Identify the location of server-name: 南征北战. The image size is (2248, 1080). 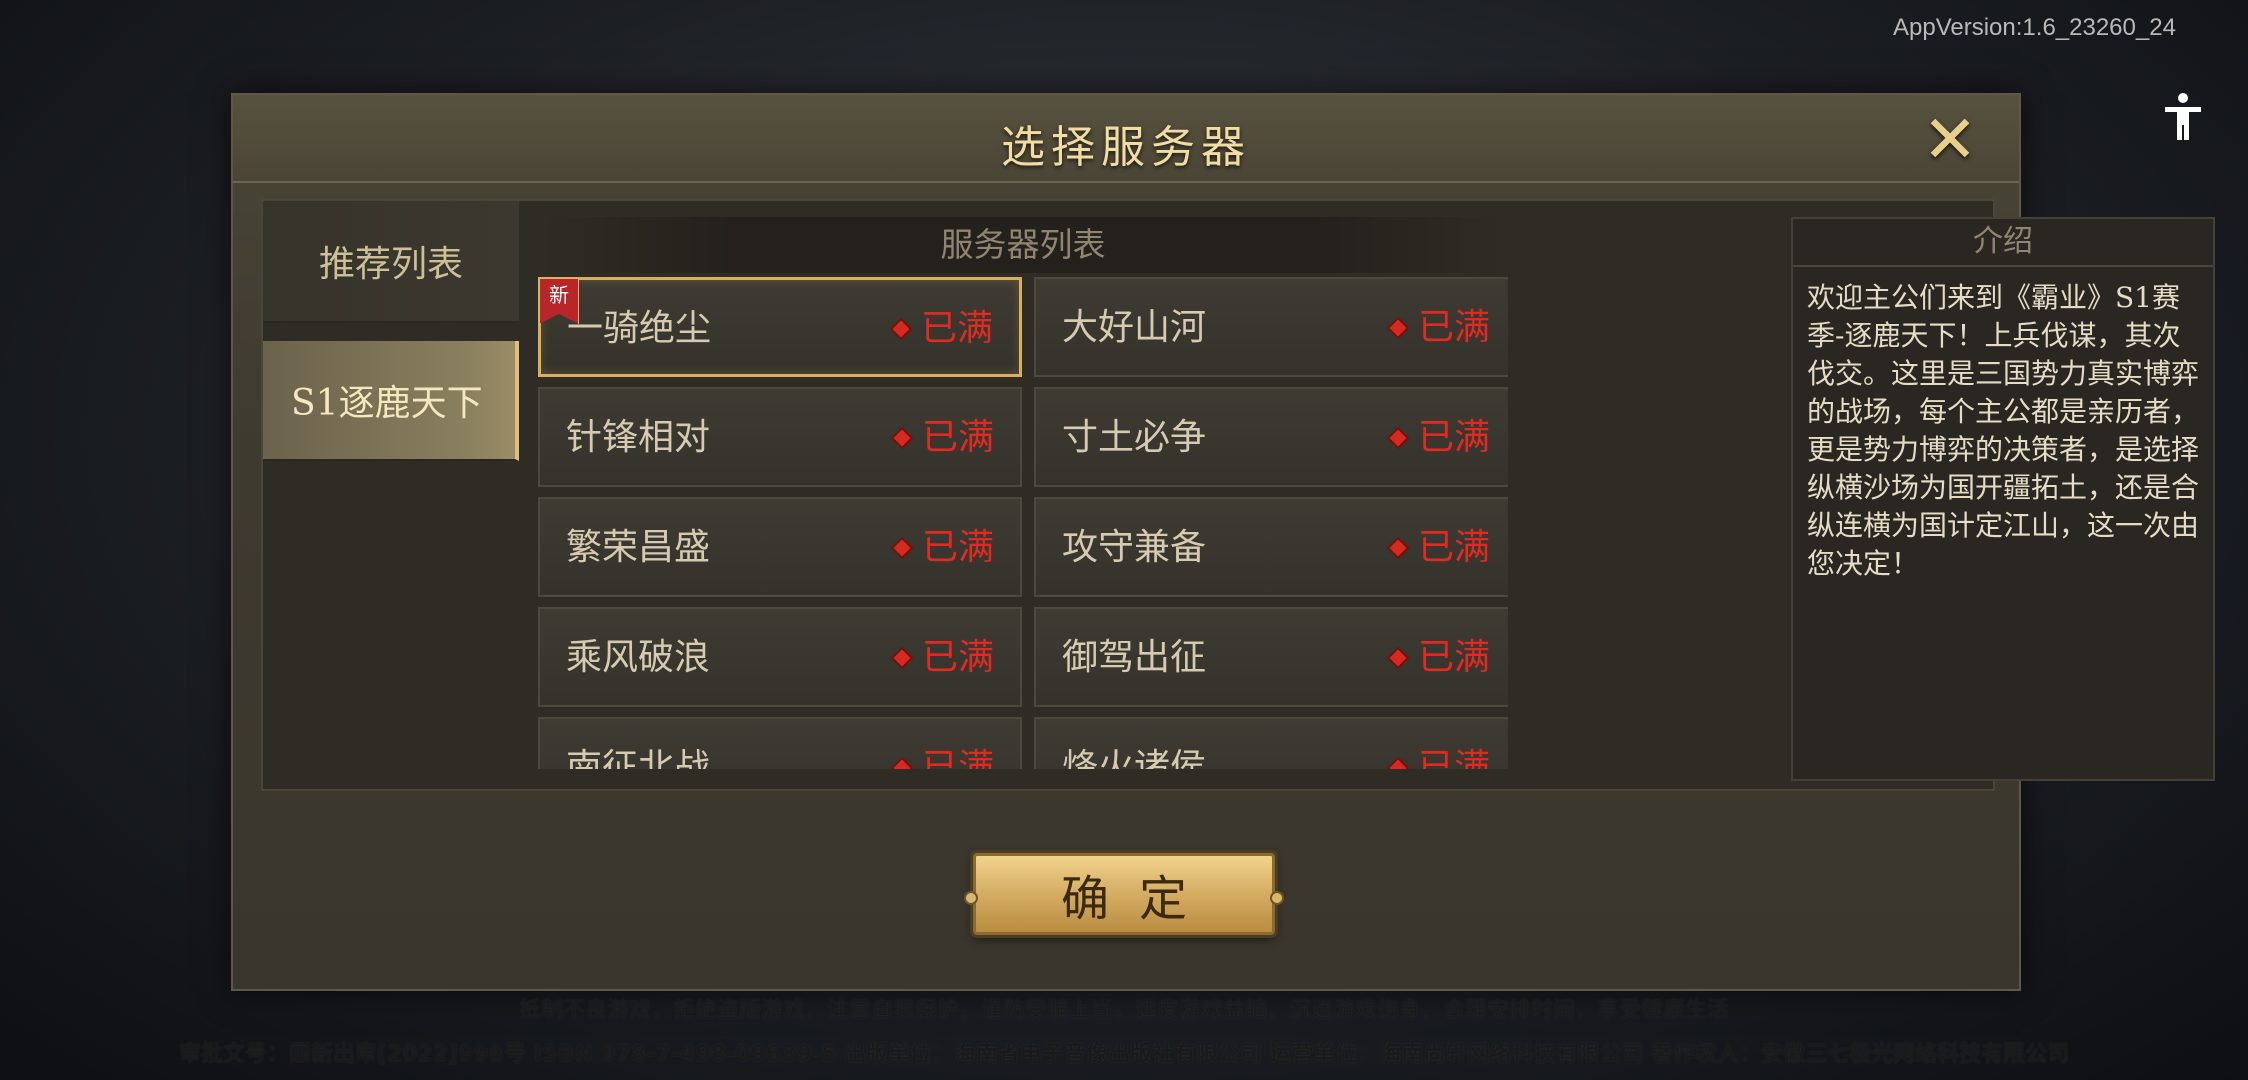
(638, 758).